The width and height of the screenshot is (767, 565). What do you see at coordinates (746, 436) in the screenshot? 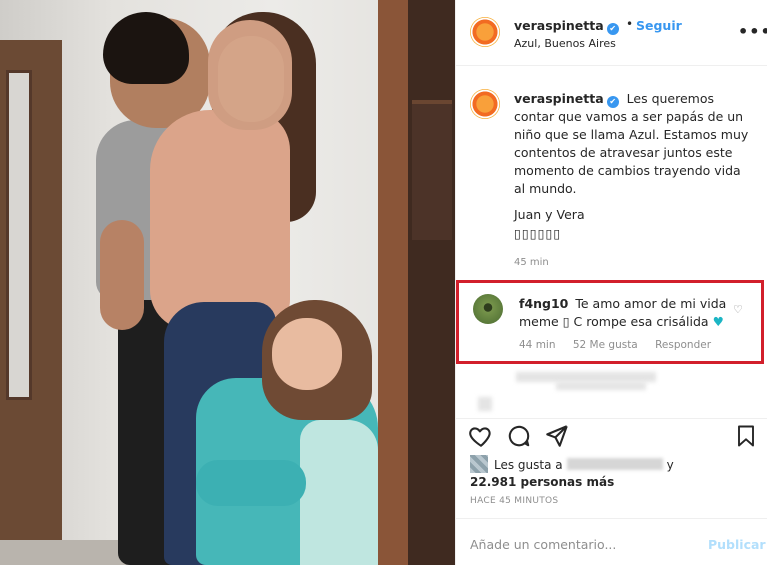
I see `save-bookmark-icon` at bounding box center [746, 436].